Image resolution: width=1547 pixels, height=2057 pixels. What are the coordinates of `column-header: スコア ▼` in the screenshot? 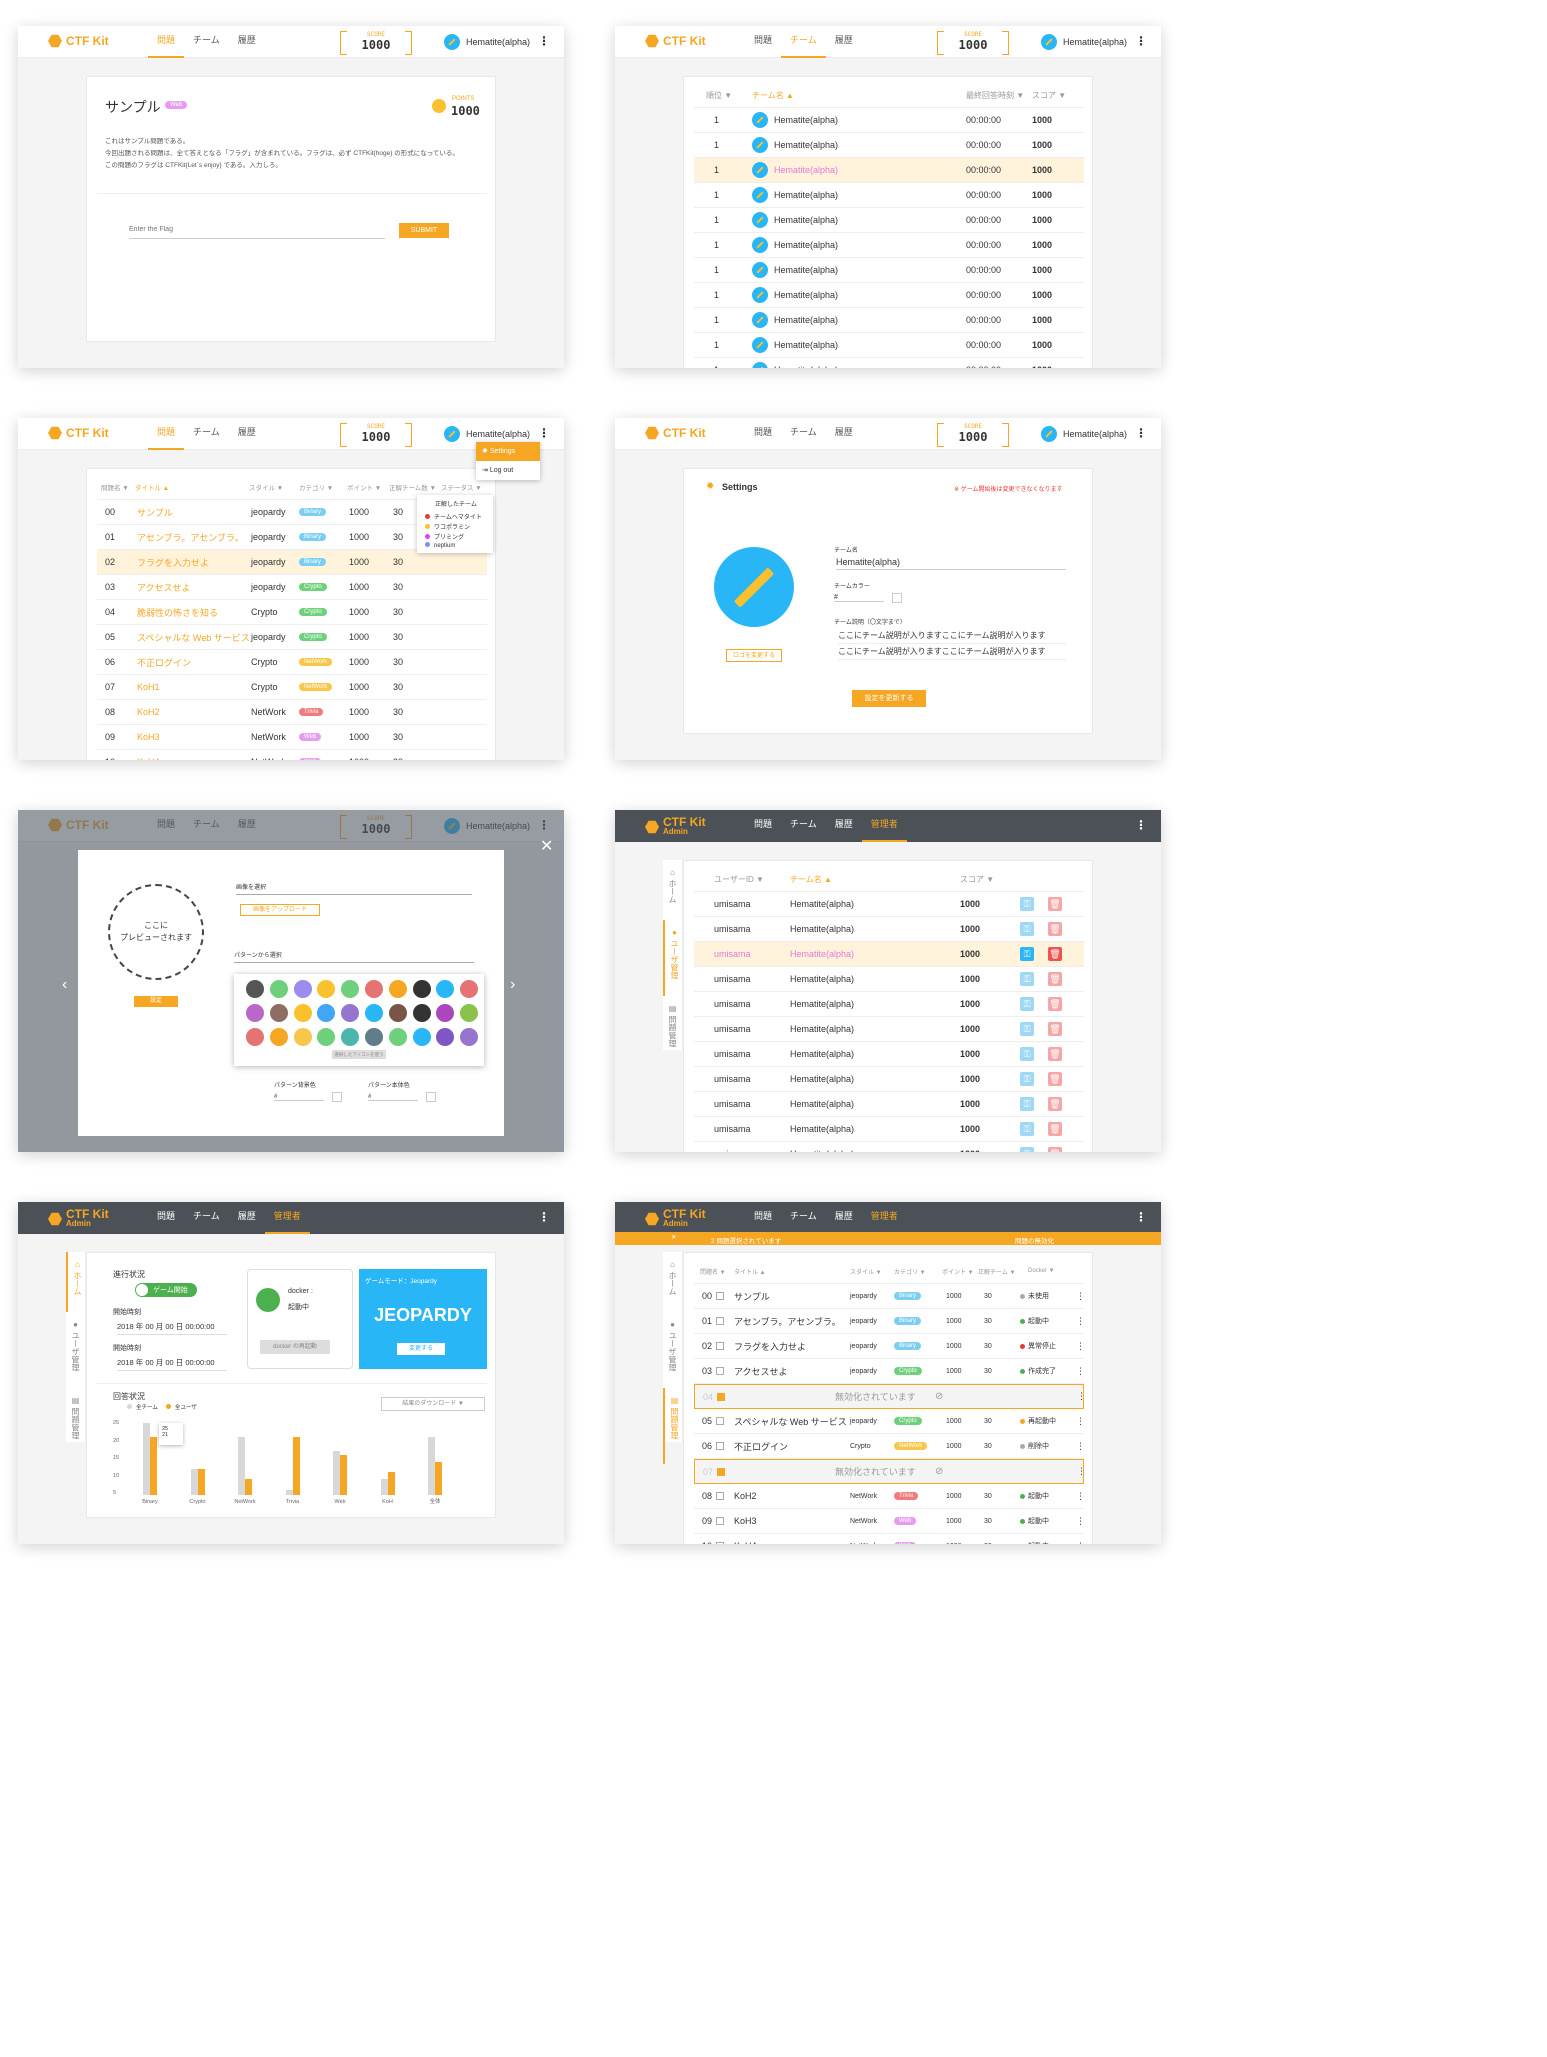 It's located at (1049, 95).